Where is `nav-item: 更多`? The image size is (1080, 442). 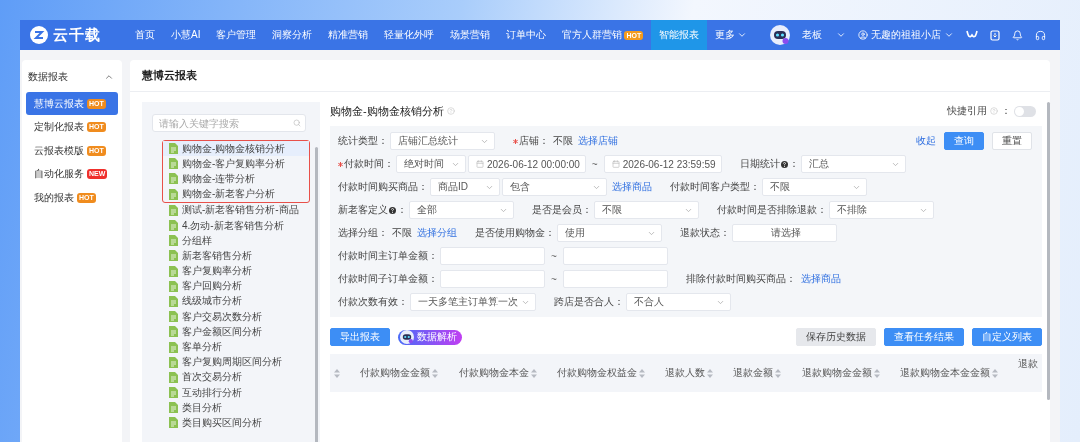
nav-item: 更多 is located at coordinates (731, 35).